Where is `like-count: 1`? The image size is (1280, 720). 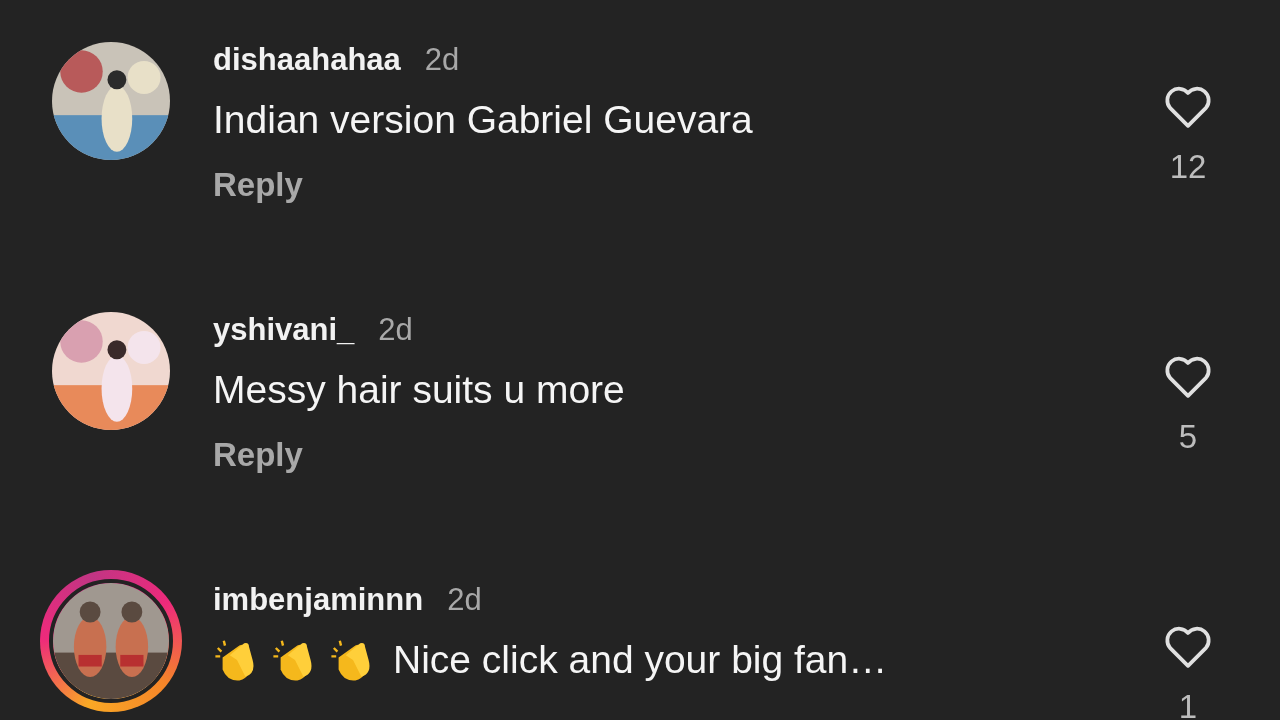 like-count: 1 is located at coordinates (1188, 704).